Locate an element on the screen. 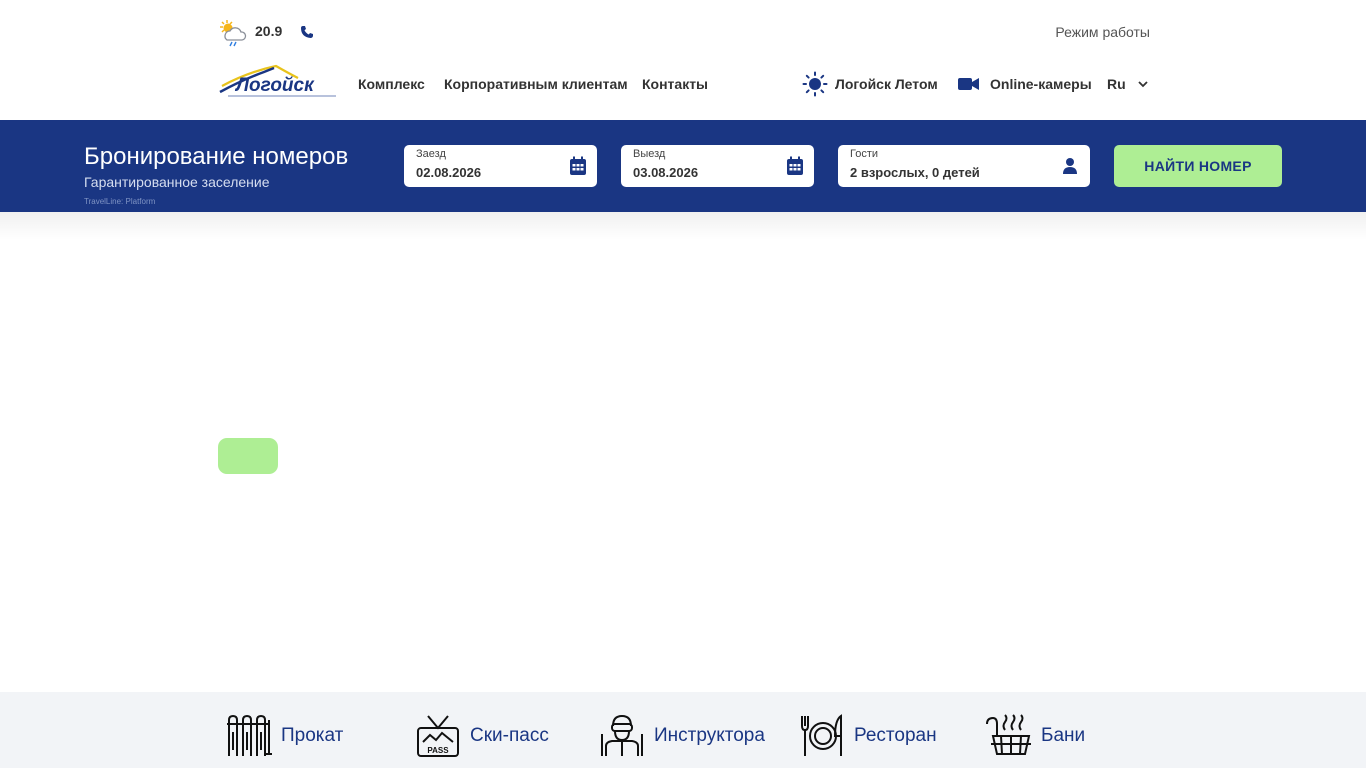 This screenshot has width=1366, height=768. service-label: Ски-пасс is located at coordinates (509, 735).